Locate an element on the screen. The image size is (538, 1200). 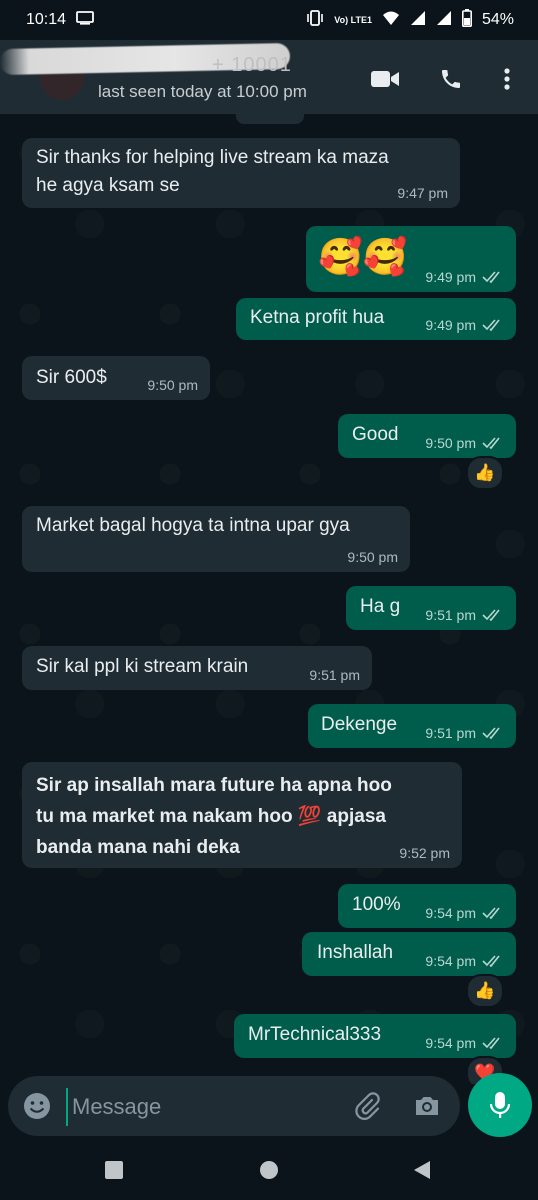
signal-icon is located at coordinates (418, 20).